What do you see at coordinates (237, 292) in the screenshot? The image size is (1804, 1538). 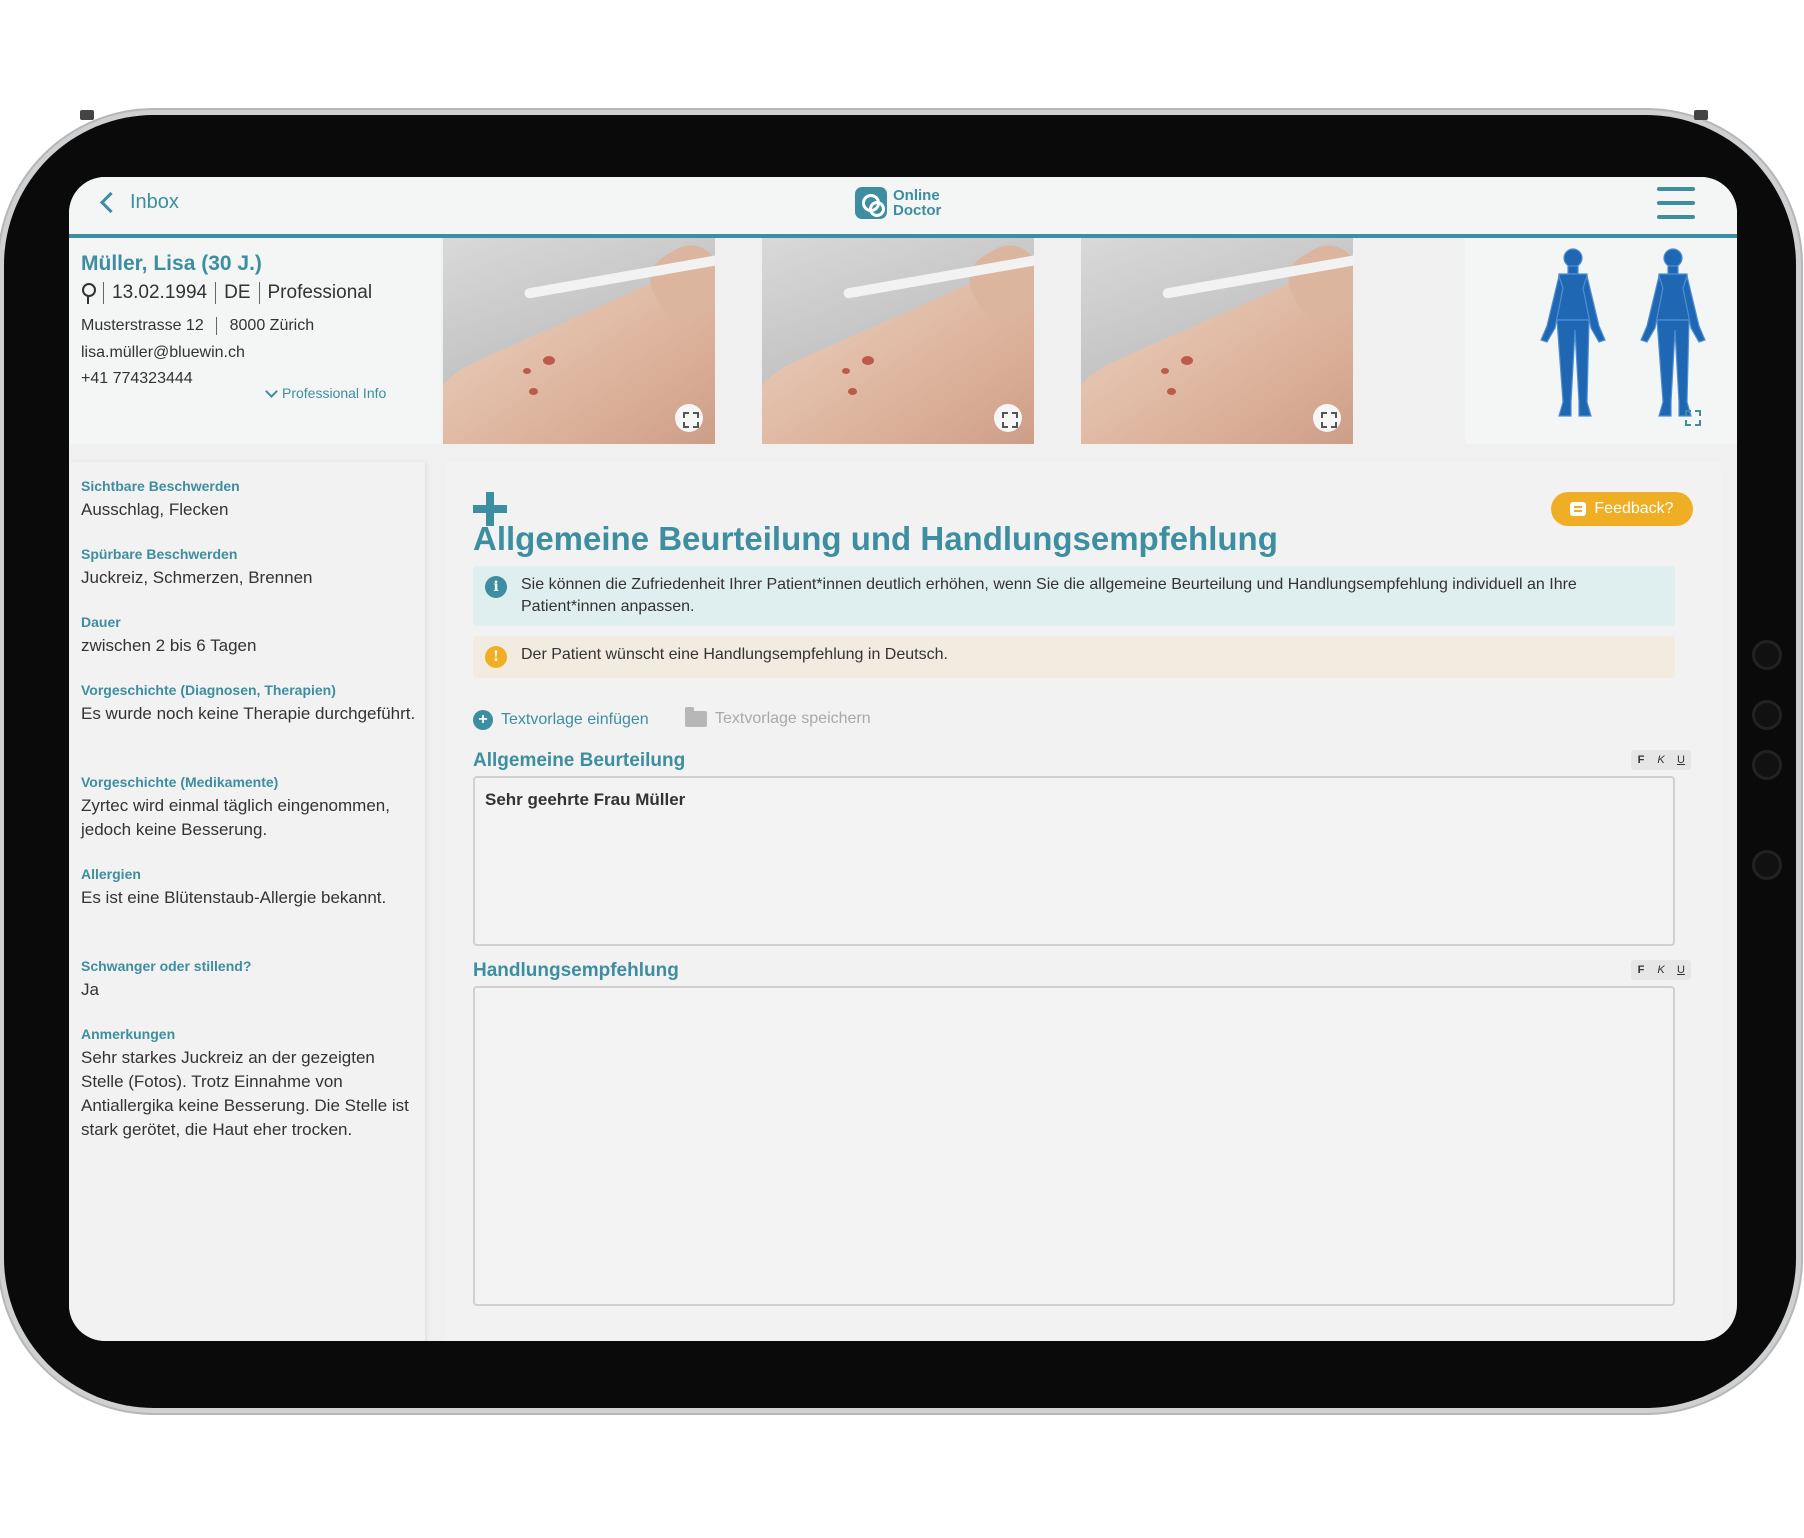 I see `patient-language: DE` at bounding box center [237, 292].